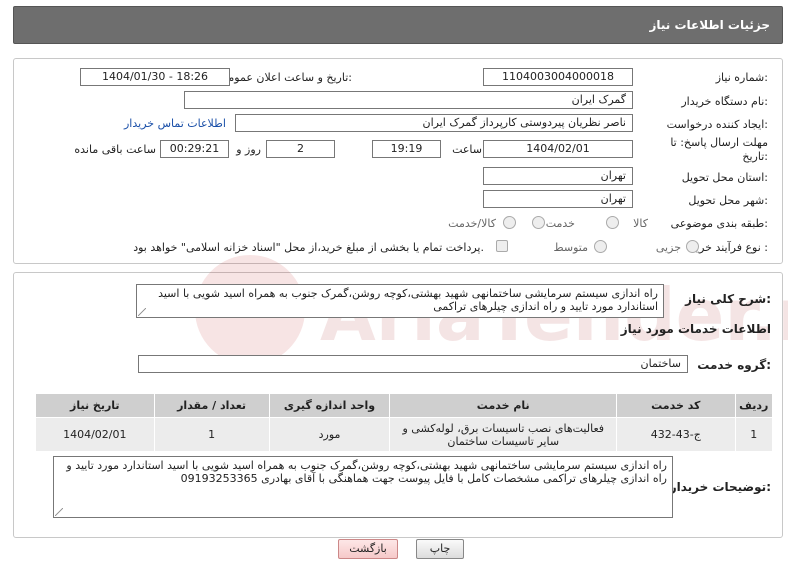 The image size is (788, 574). What do you see at coordinates (285, 77) in the screenshot?
I see `announce-label: تاریخ و ساعت اعلان عمومی:` at bounding box center [285, 77].